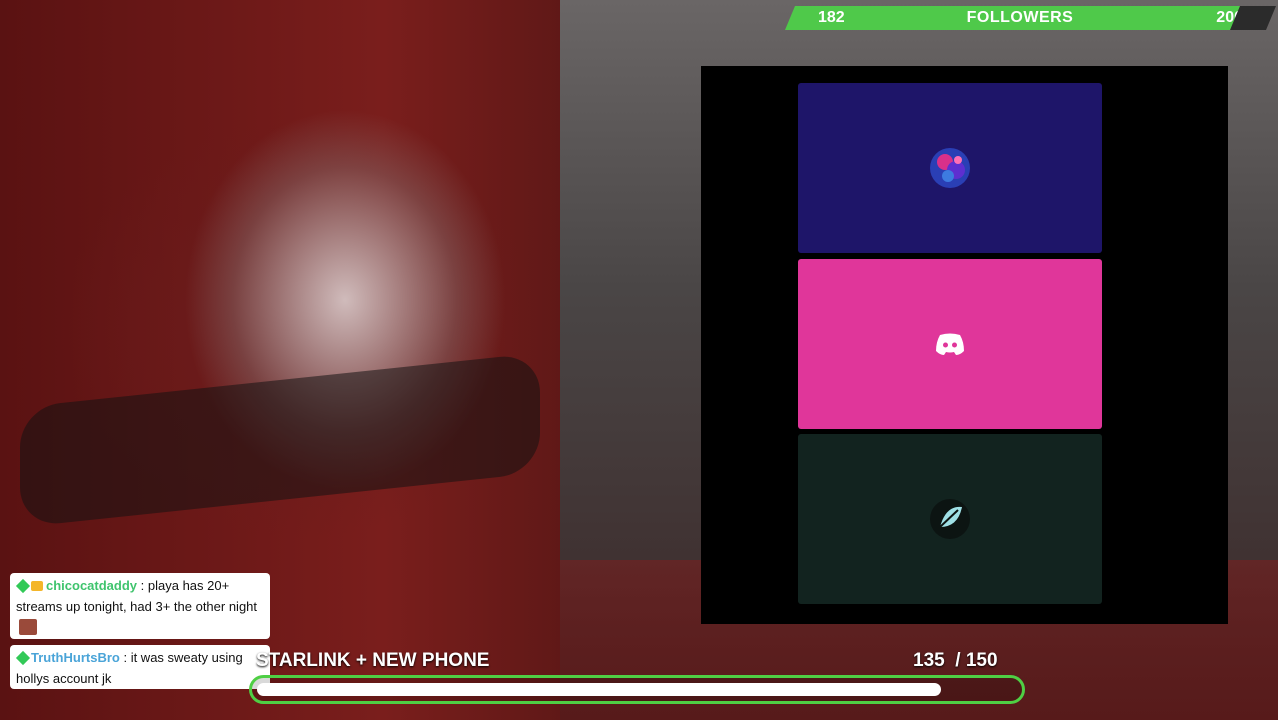  I want to click on discord-icon, so click(950, 344).